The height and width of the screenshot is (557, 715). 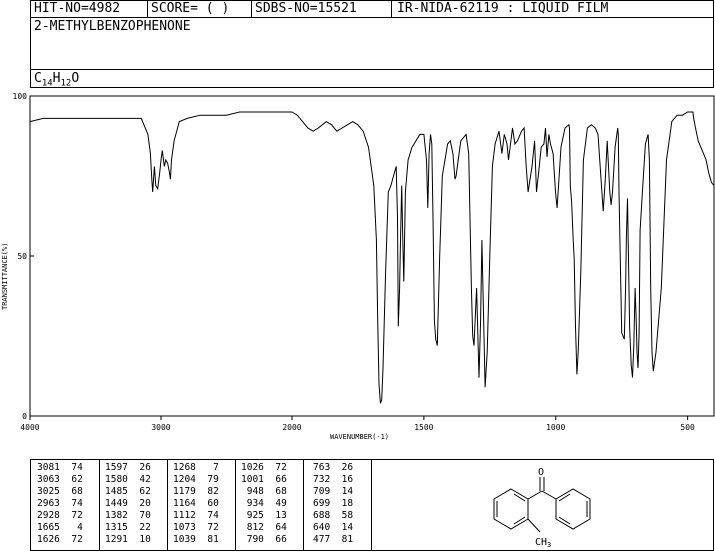 I want to click on peak-wavenumber: 732, so click(x=322, y=479).